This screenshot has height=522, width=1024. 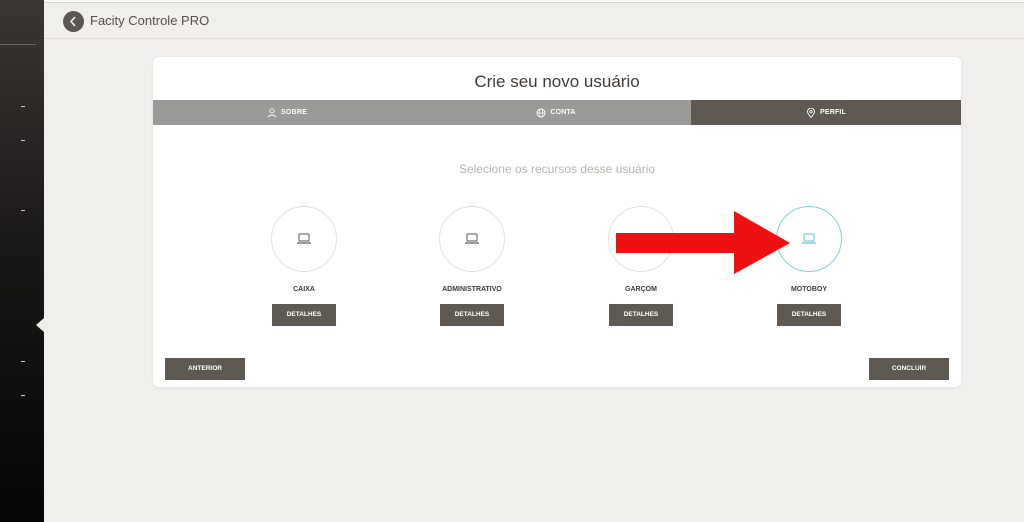 What do you see at coordinates (534, 21) in the screenshot?
I see `top-bar: Facity Controle PRO` at bounding box center [534, 21].